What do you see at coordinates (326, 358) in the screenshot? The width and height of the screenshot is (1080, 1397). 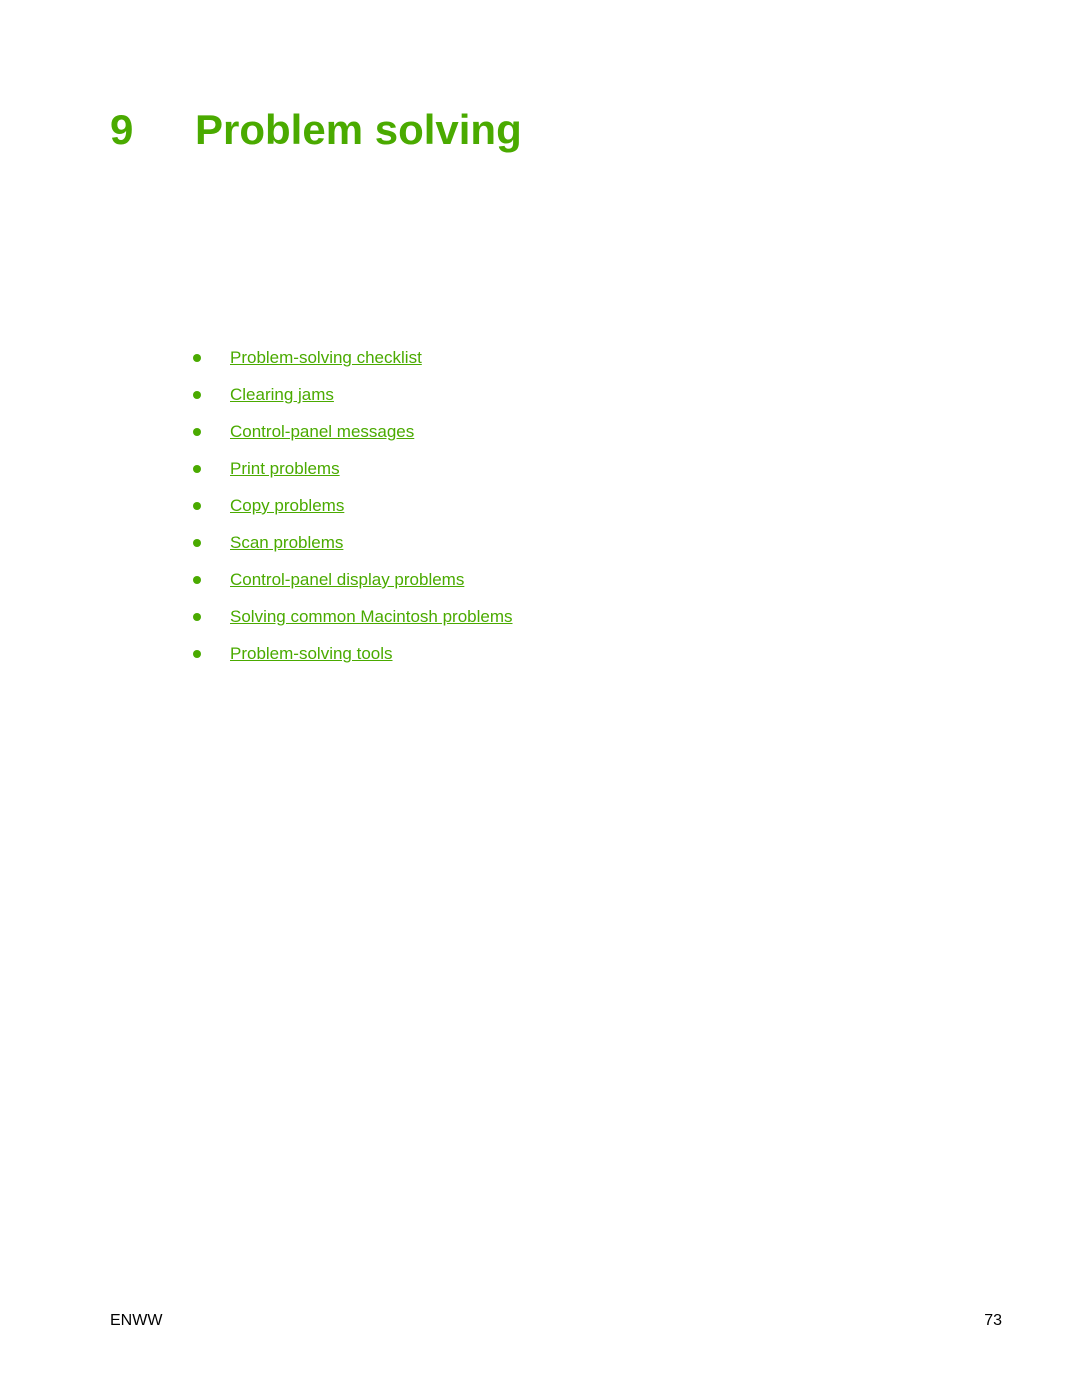 I see `toc-link-problem-solving-checklist: Problem-solving checklist` at bounding box center [326, 358].